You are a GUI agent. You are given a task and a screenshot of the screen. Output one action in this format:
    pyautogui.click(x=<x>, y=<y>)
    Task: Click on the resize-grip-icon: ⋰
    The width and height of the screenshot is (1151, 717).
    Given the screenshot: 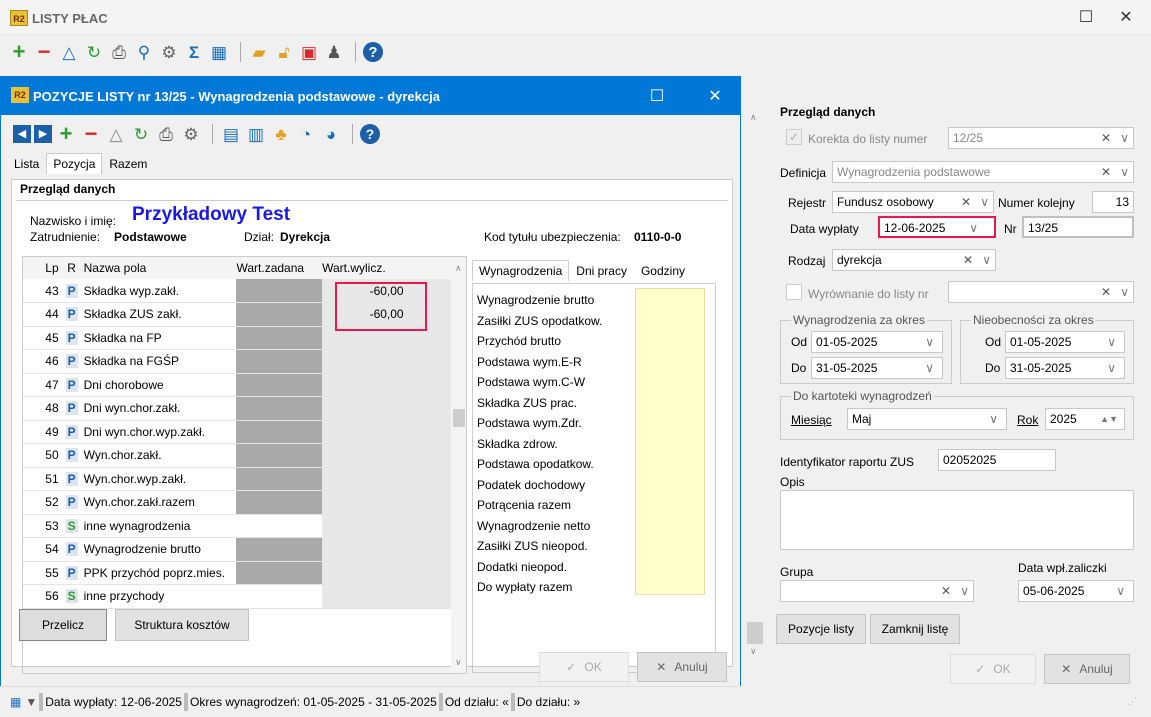 What is the action you would take?
    pyautogui.click(x=1132, y=701)
    